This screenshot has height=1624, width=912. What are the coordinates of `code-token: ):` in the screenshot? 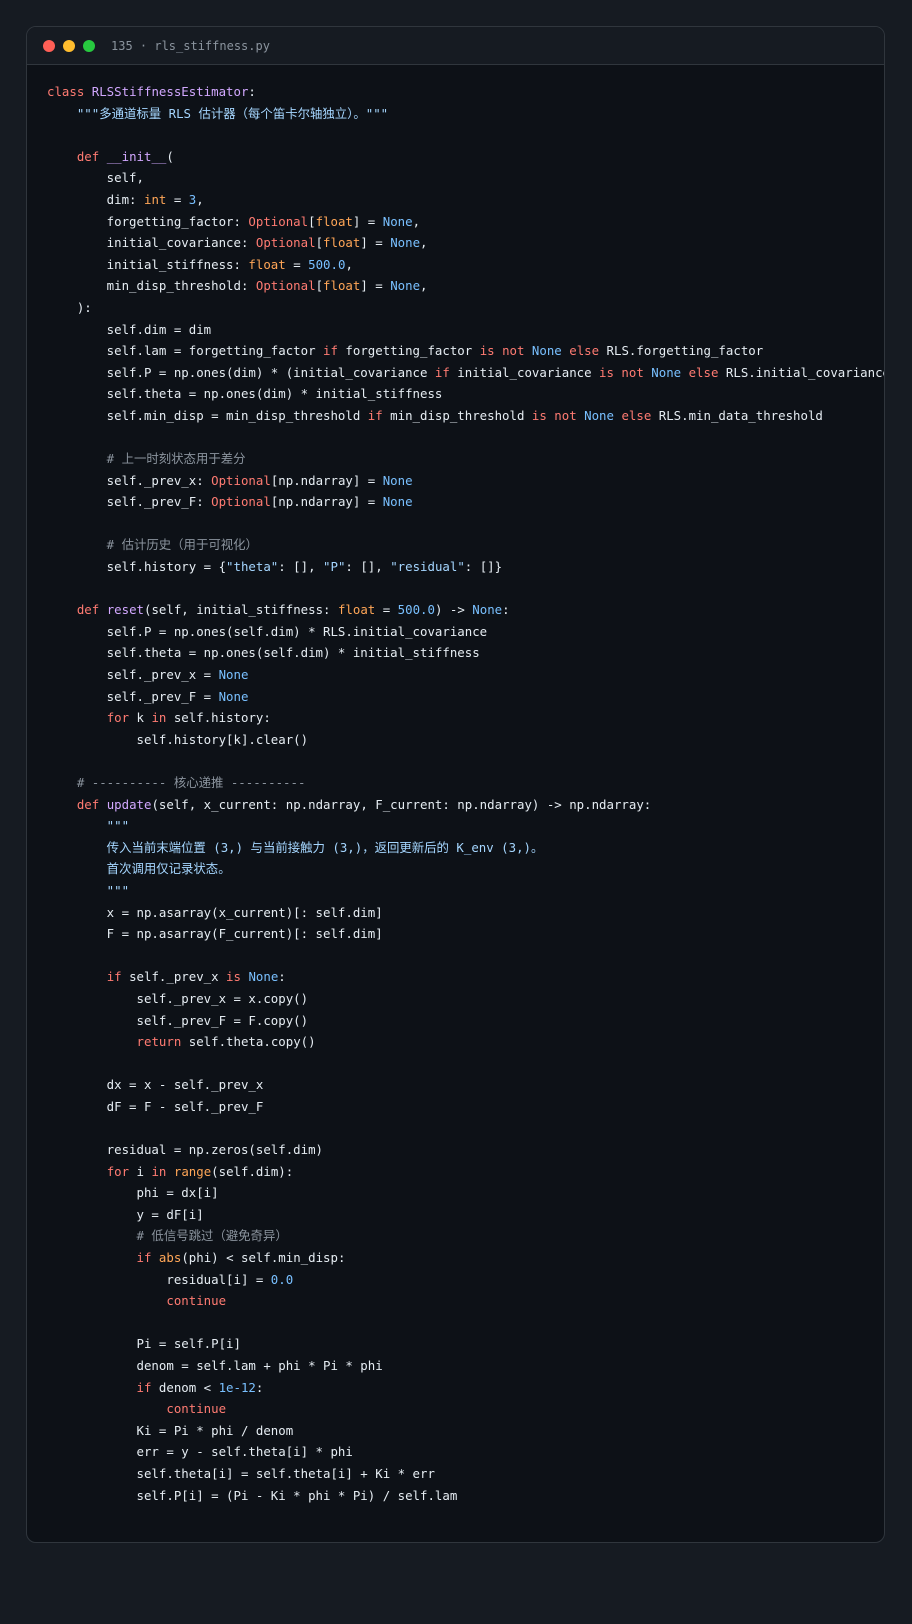 It's located at (69, 307).